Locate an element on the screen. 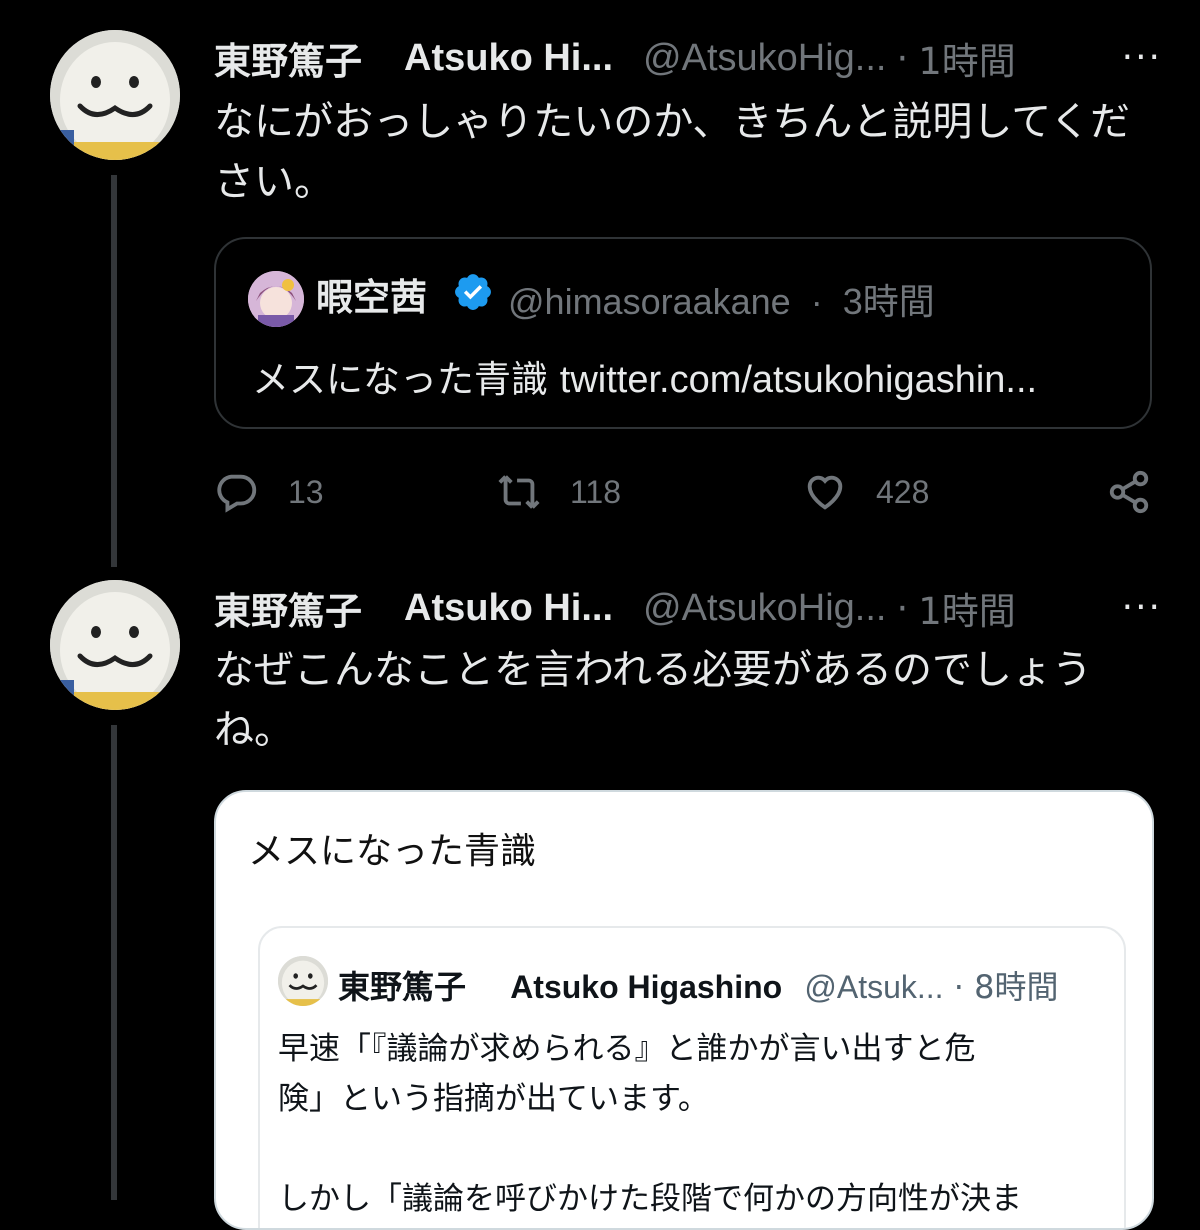 The height and width of the screenshot is (1230, 1200). reply-icon is located at coordinates (237, 493).